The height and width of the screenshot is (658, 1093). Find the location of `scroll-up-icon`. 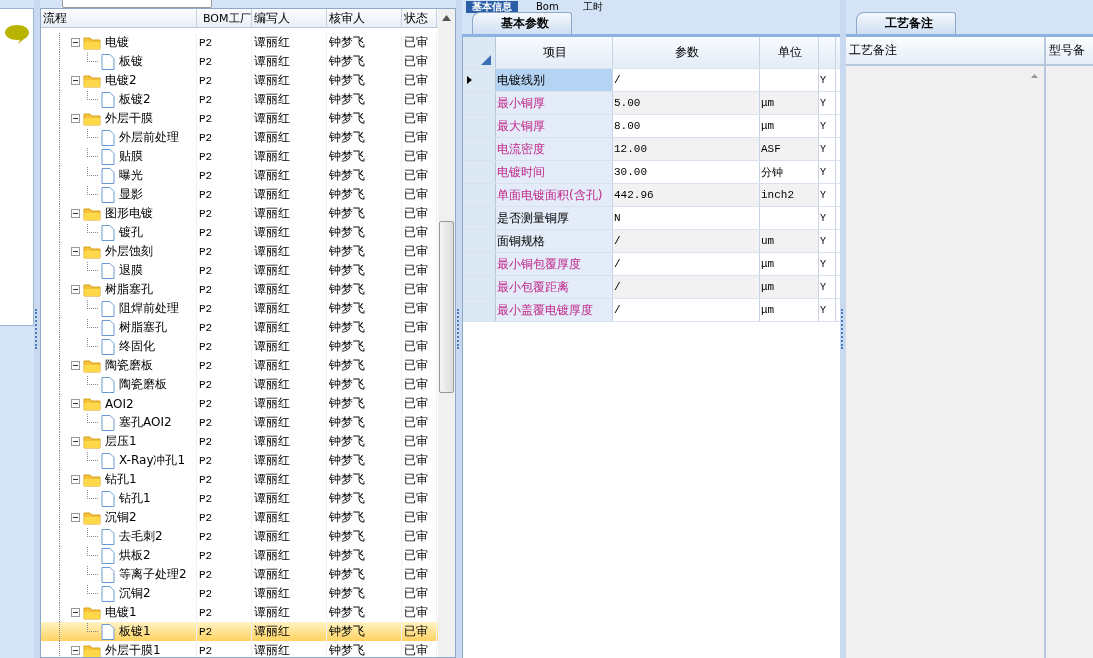

scroll-up-icon is located at coordinates (446, 18).